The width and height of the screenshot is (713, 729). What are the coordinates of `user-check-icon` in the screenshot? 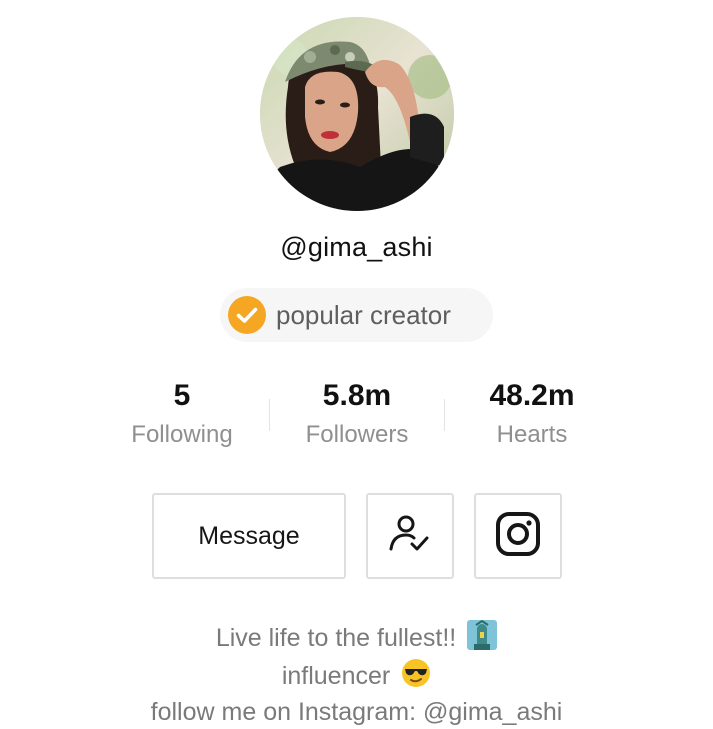 It's located at (410, 536).